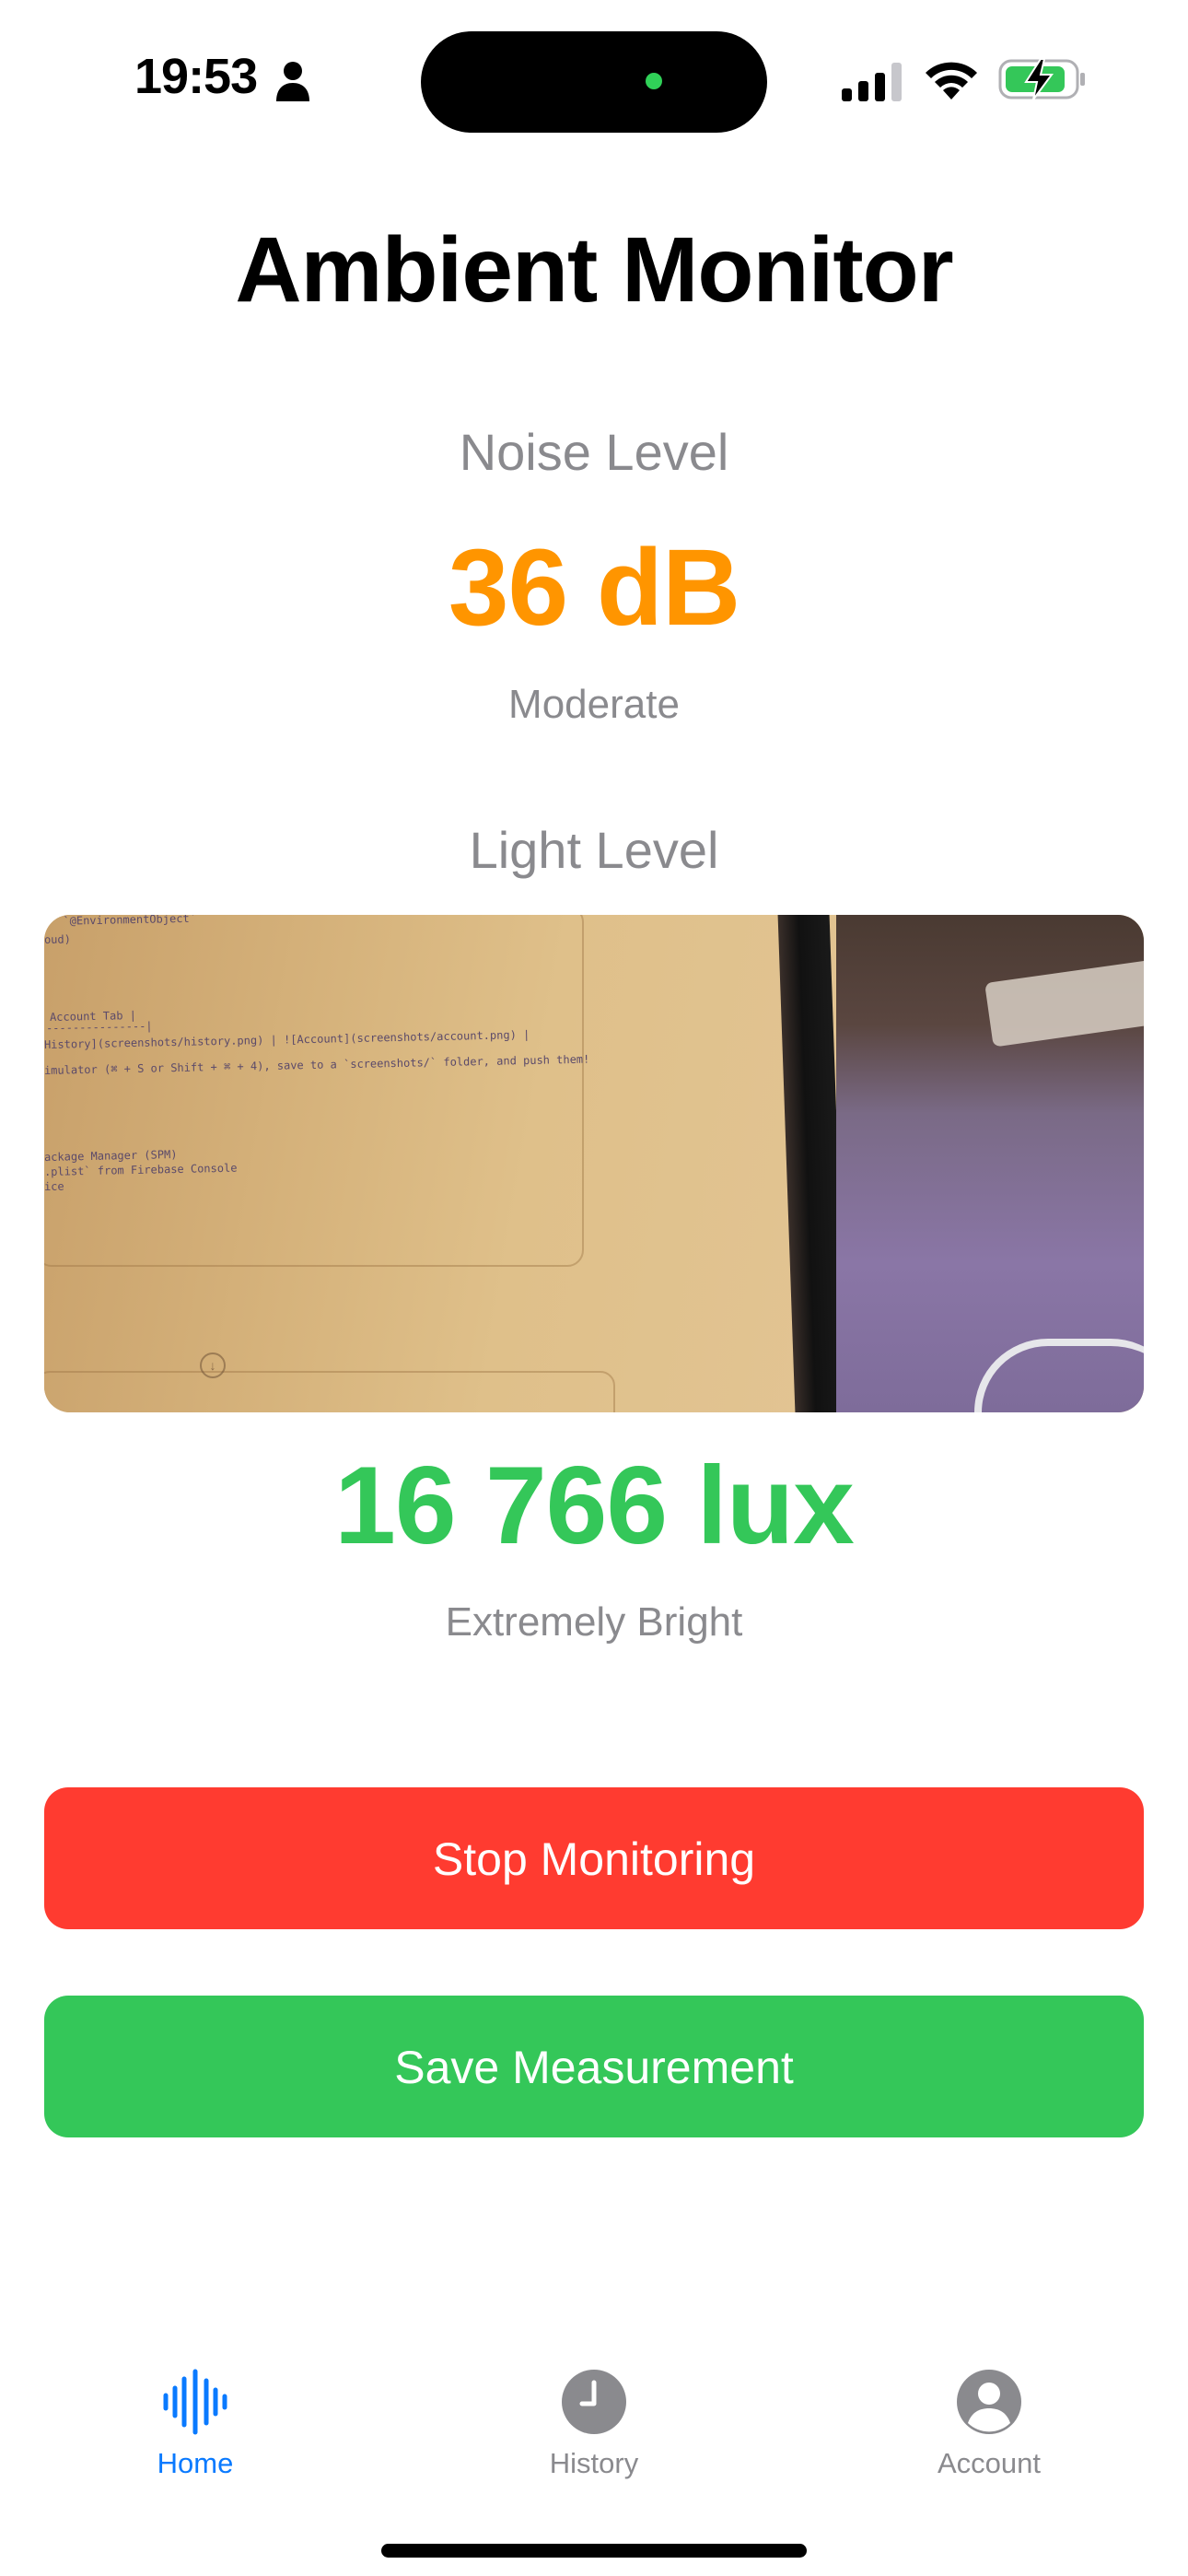 This screenshot has width=1188, height=2576. Describe the element at coordinates (989, 2437) in the screenshot. I see `tab-account: Account` at that location.